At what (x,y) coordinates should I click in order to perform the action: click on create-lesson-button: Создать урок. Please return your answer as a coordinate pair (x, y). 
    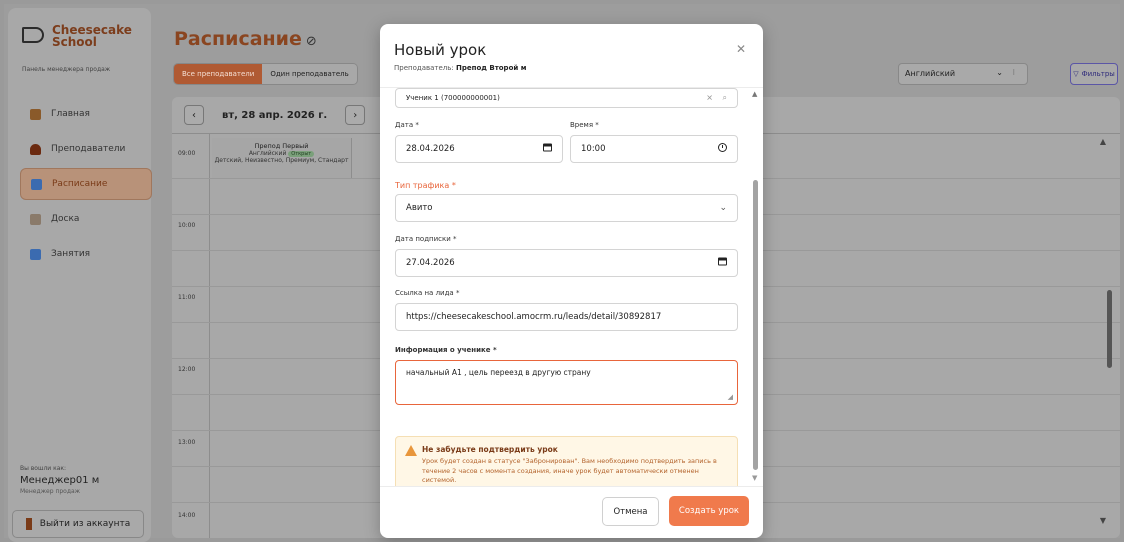
    Looking at the image, I should click on (709, 511).